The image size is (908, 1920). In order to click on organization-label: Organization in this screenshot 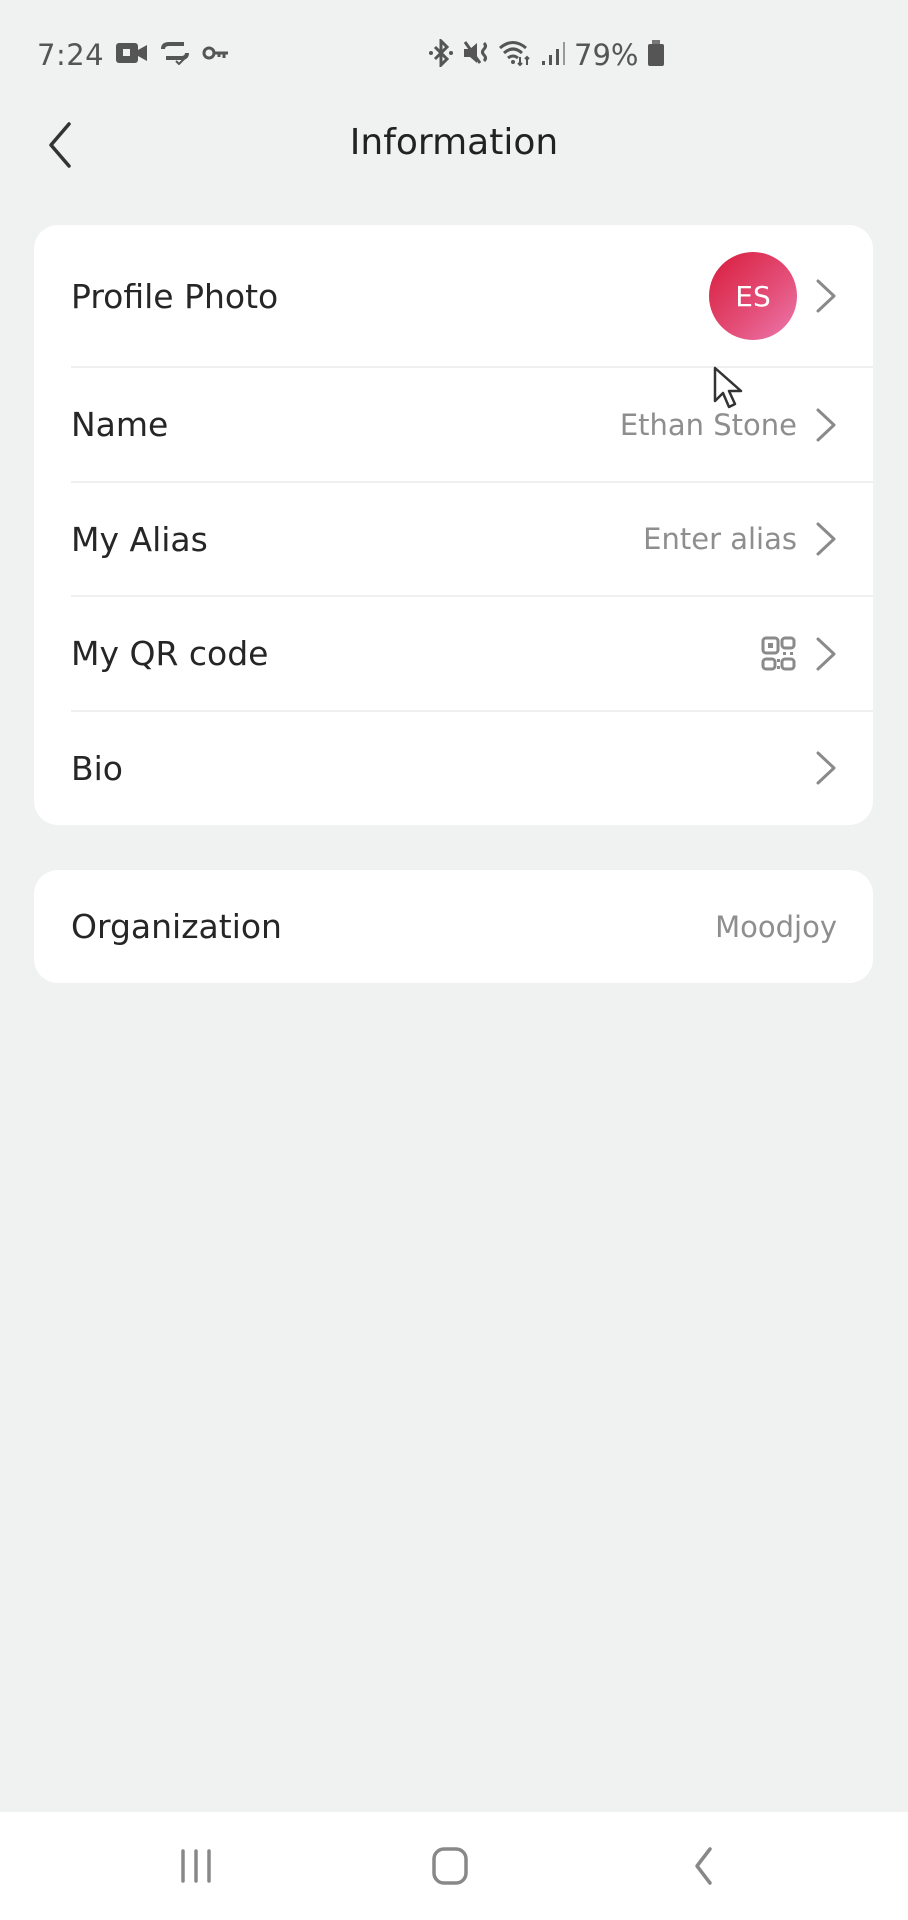, I will do `click(176, 926)`.